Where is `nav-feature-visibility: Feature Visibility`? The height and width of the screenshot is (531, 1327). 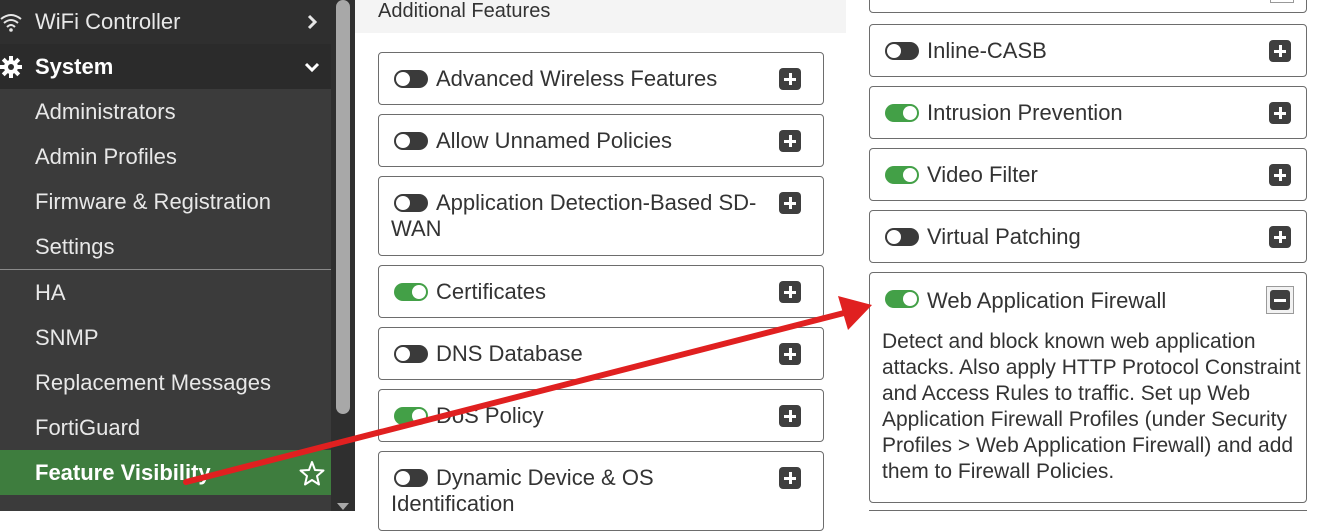
nav-feature-visibility: Feature Visibility is located at coordinates (165, 472).